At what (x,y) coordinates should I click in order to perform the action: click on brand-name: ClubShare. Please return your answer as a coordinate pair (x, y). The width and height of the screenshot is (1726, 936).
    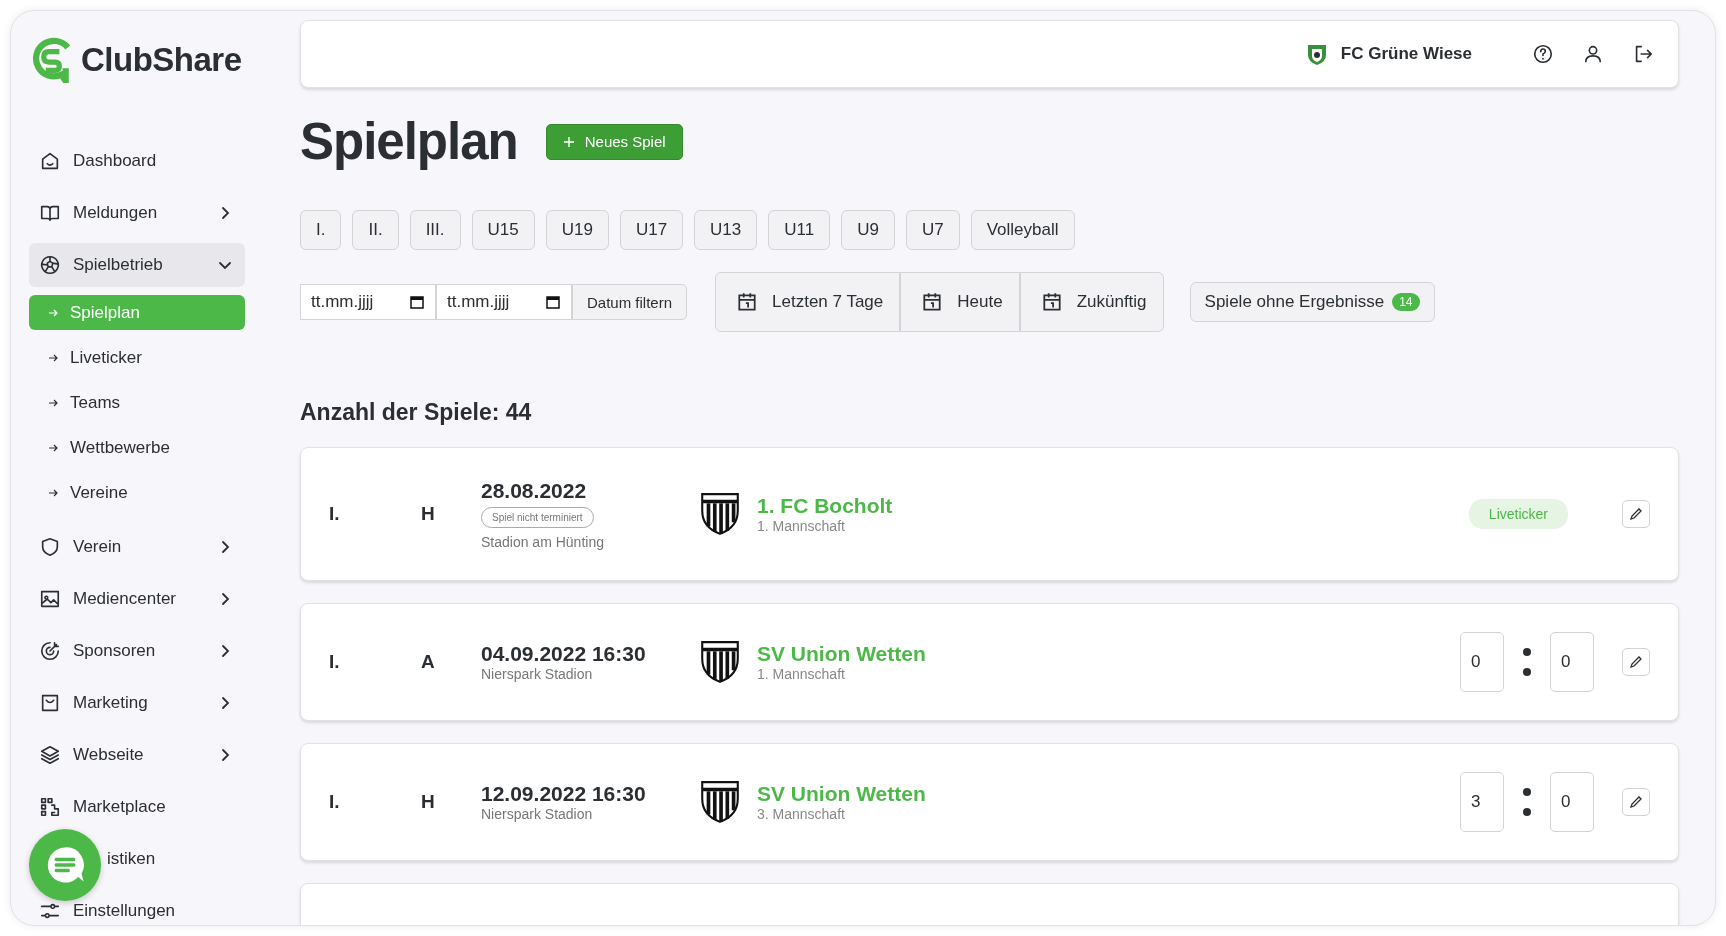
    Looking at the image, I should click on (161, 60).